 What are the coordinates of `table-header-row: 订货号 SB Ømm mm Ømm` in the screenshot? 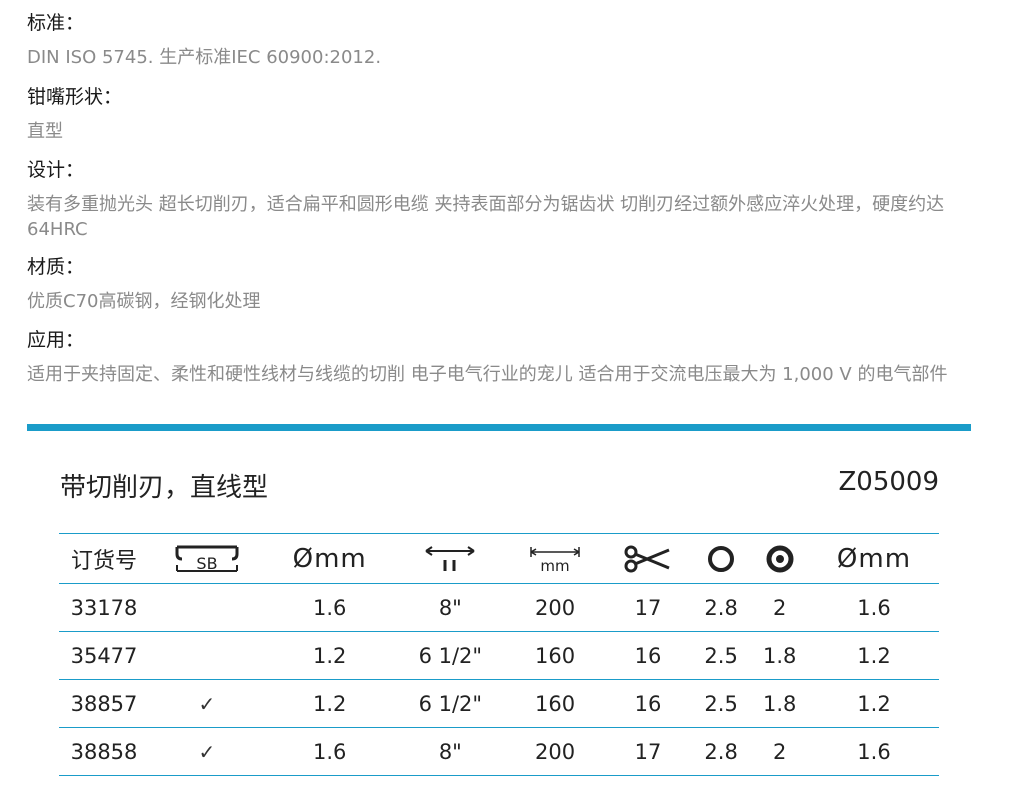 It's located at (499, 558).